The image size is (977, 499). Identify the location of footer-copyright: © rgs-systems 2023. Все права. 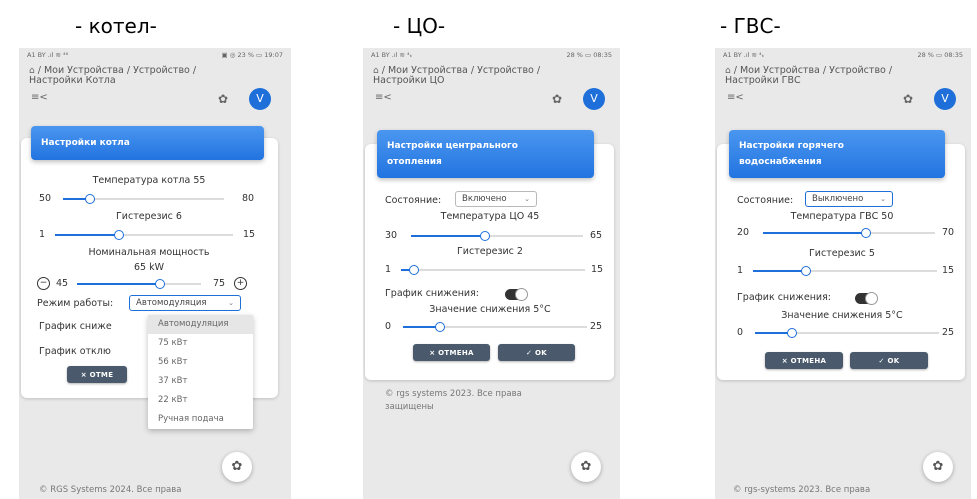
(802, 490).